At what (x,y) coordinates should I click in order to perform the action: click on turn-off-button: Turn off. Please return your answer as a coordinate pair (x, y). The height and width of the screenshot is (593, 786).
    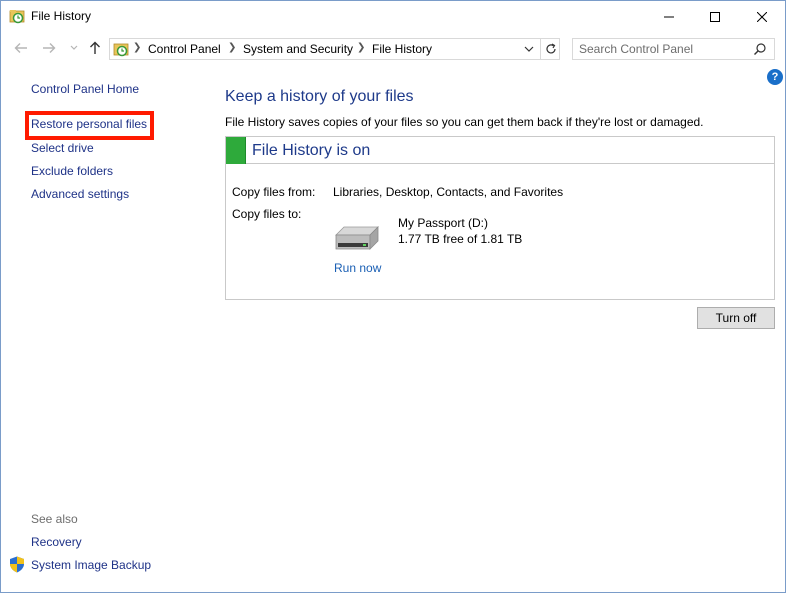
    Looking at the image, I should click on (736, 318).